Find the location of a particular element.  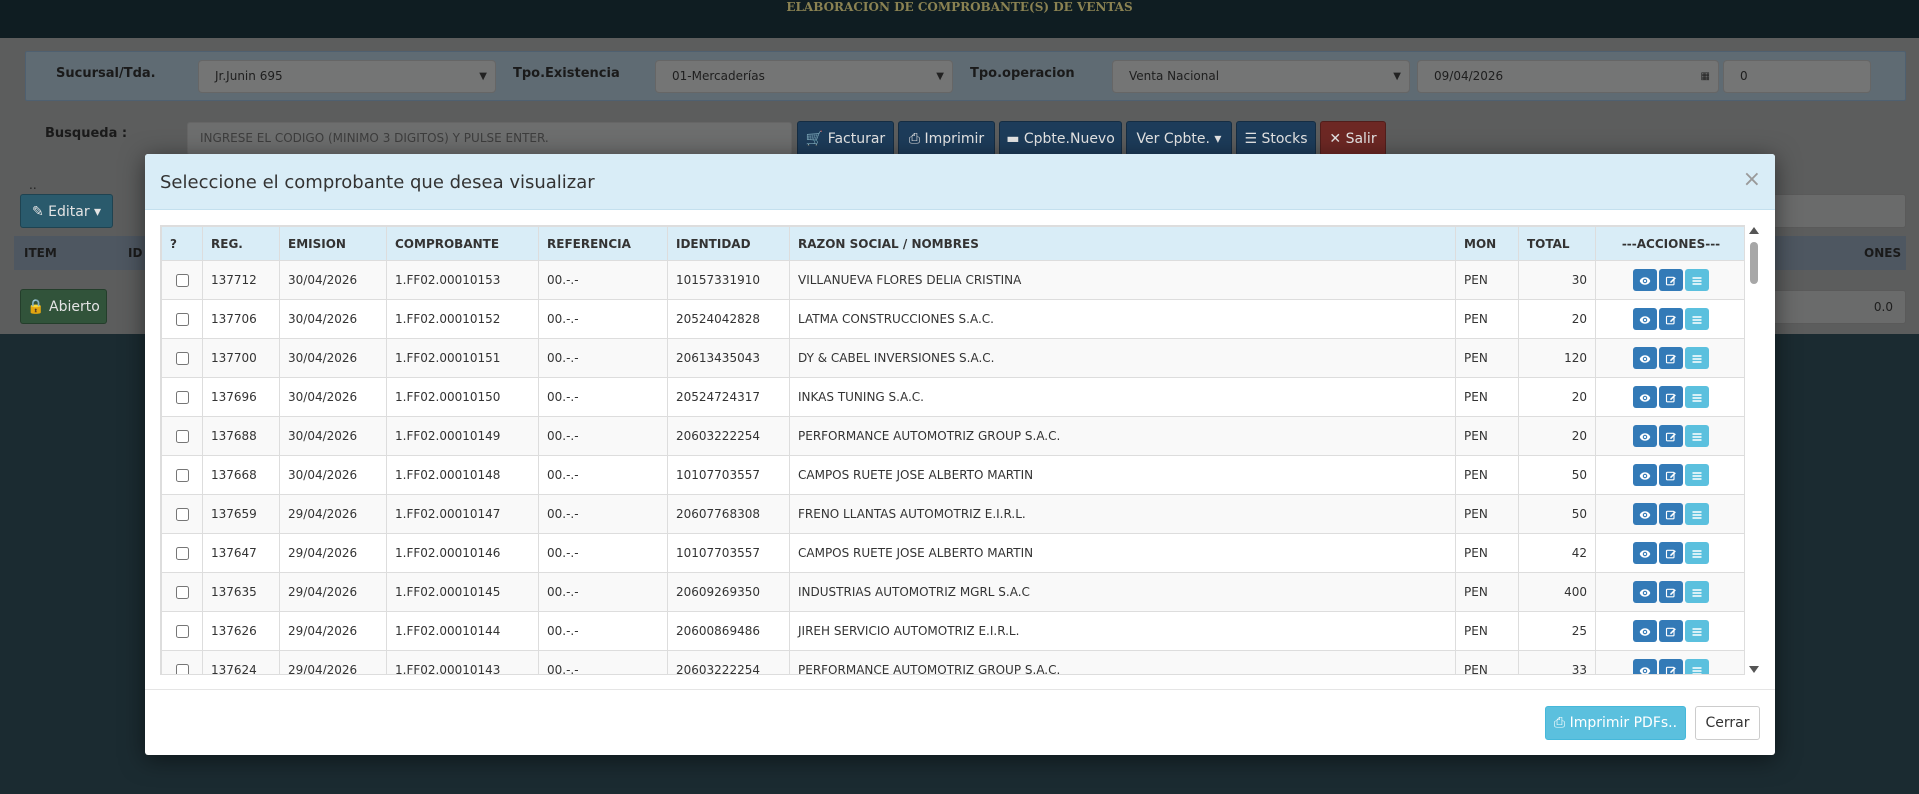

actions-cell is located at coordinates (1669, 358).